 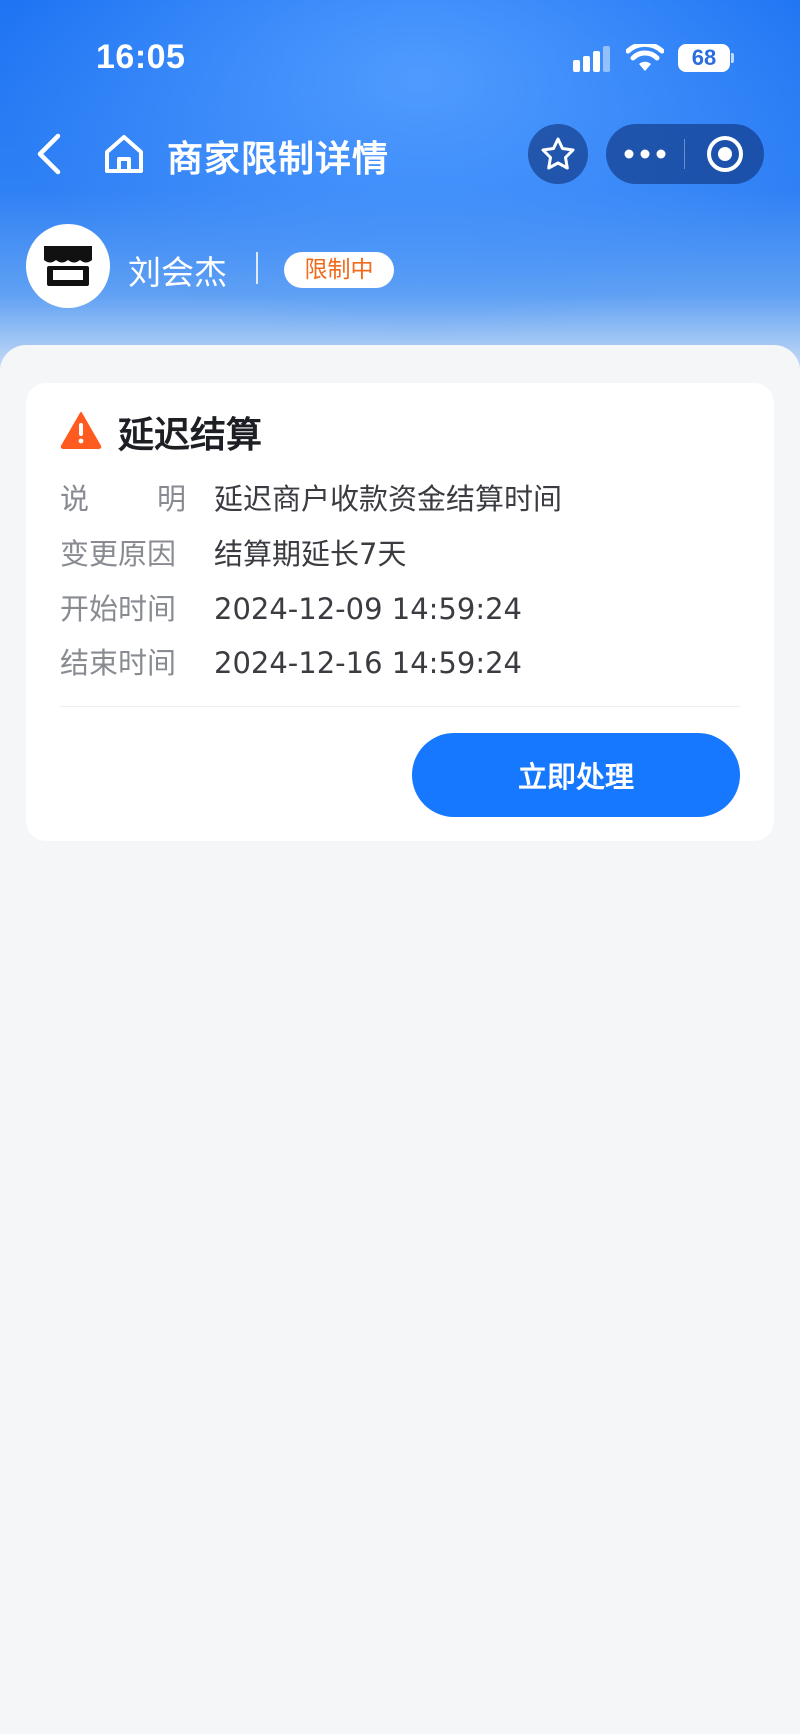 I want to click on info-row-reason: 变更原因 结算期延长7天, so click(x=400, y=554).